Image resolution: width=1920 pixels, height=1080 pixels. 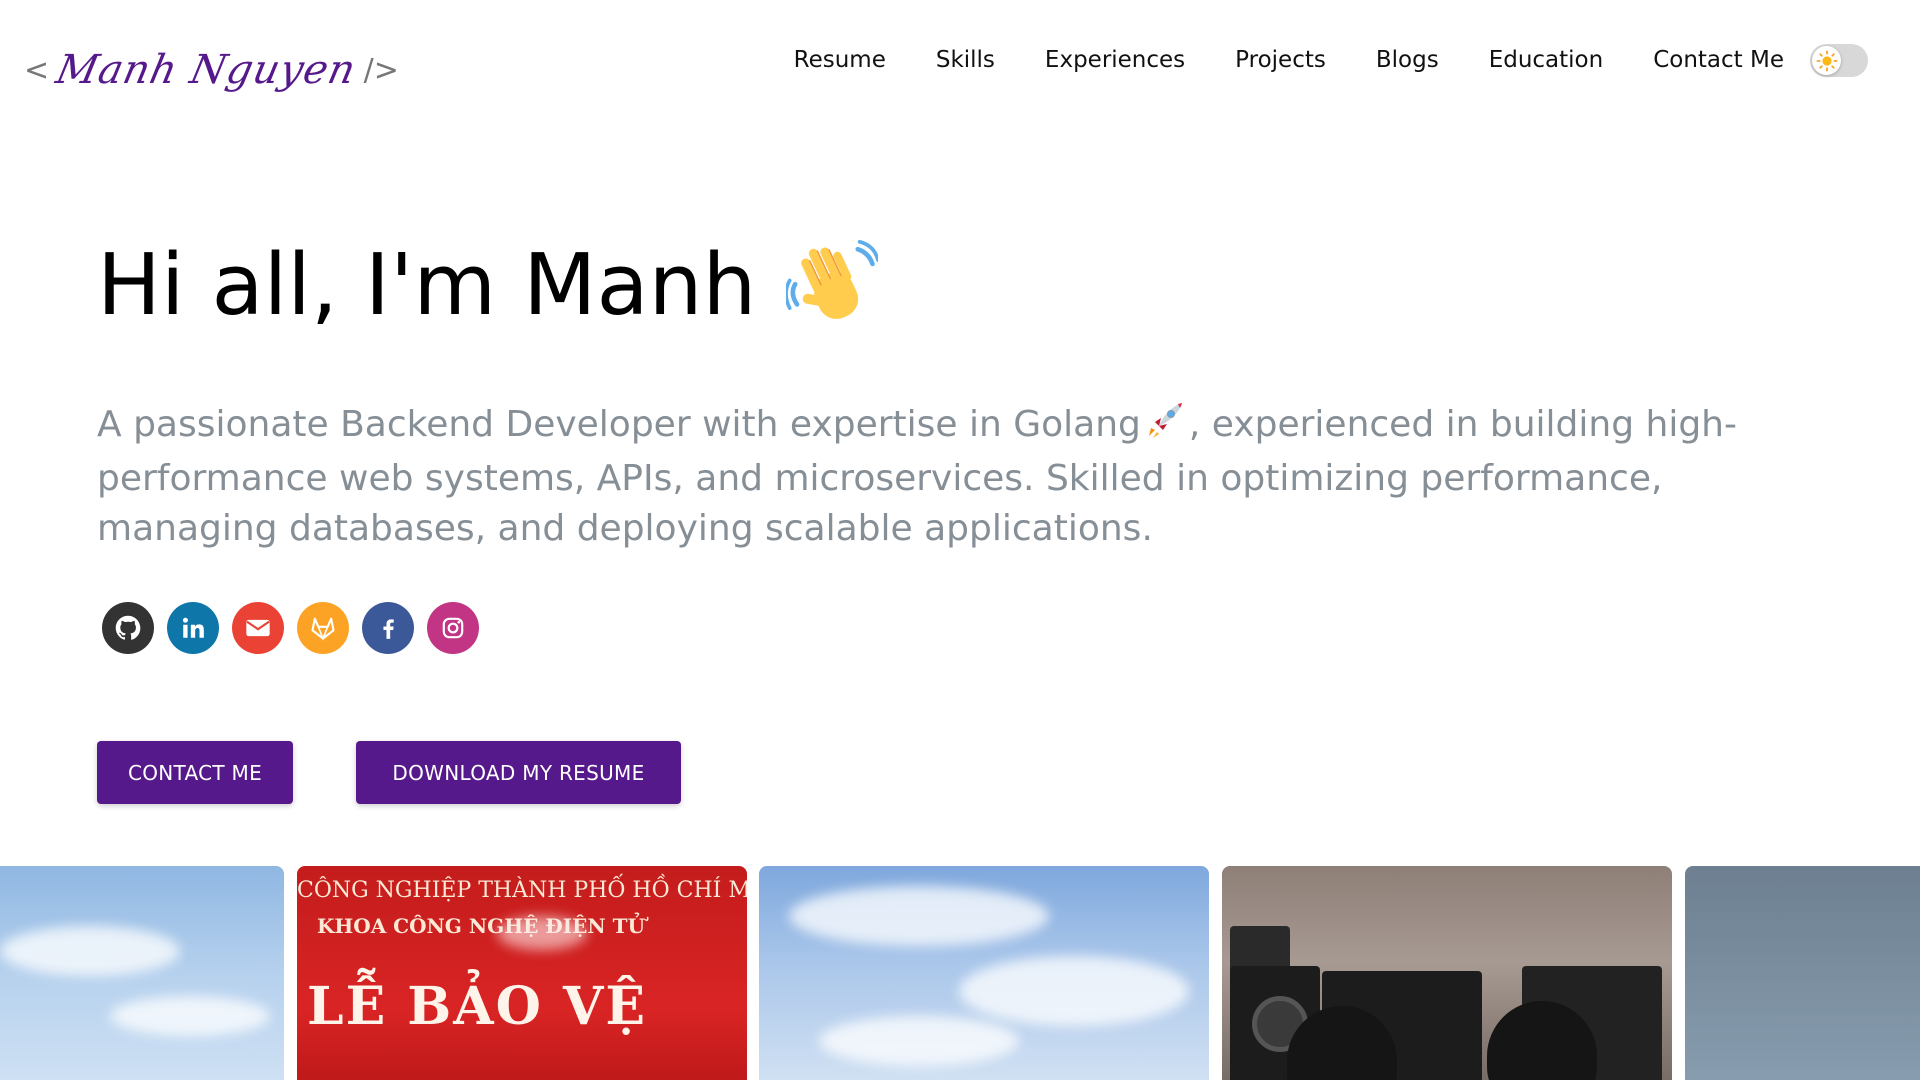 I want to click on photo-landscape, so click(x=1802, y=973).